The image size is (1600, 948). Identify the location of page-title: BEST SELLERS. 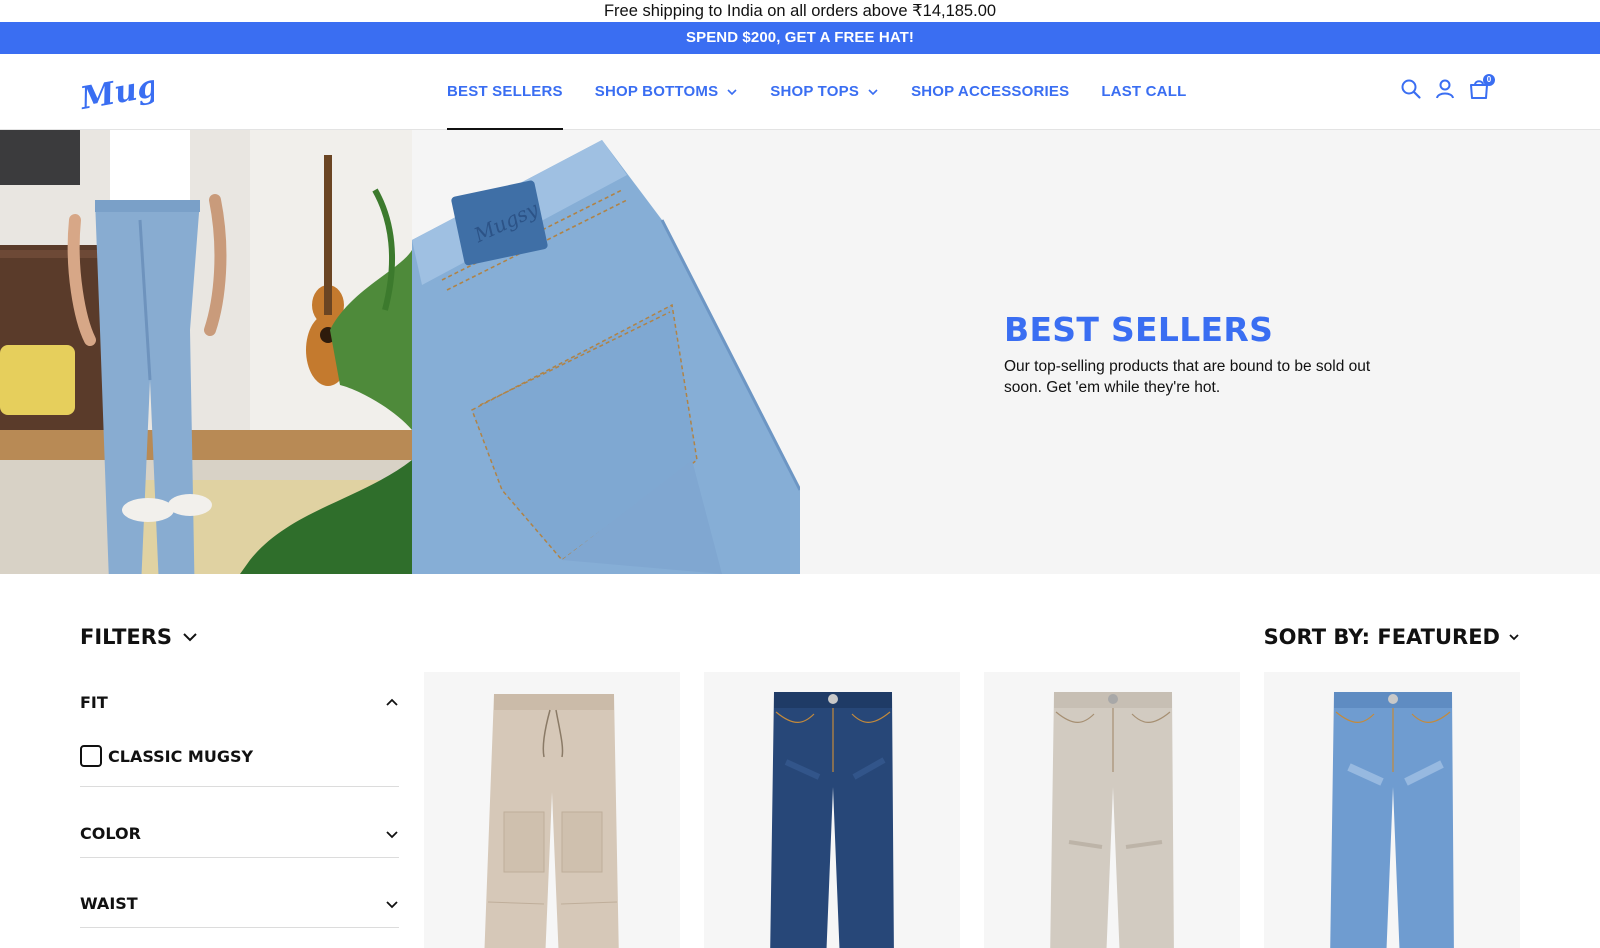
(1139, 329).